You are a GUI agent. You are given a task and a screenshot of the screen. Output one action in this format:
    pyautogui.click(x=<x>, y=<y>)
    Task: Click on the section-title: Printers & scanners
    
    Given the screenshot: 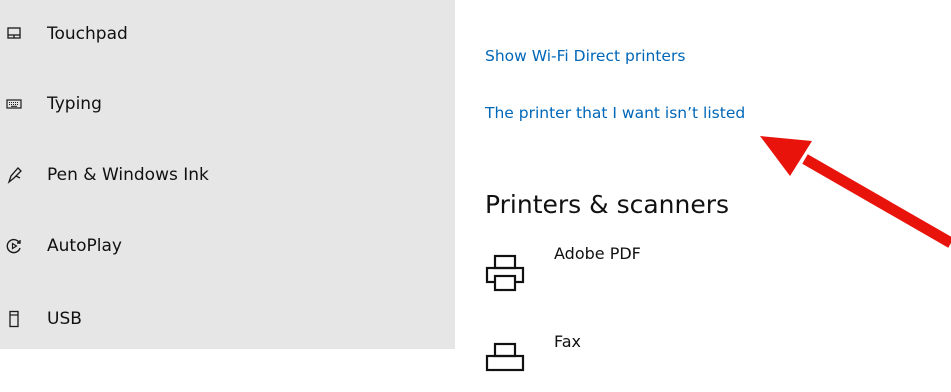 What is the action you would take?
    pyautogui.click(x=607, y=204)
    